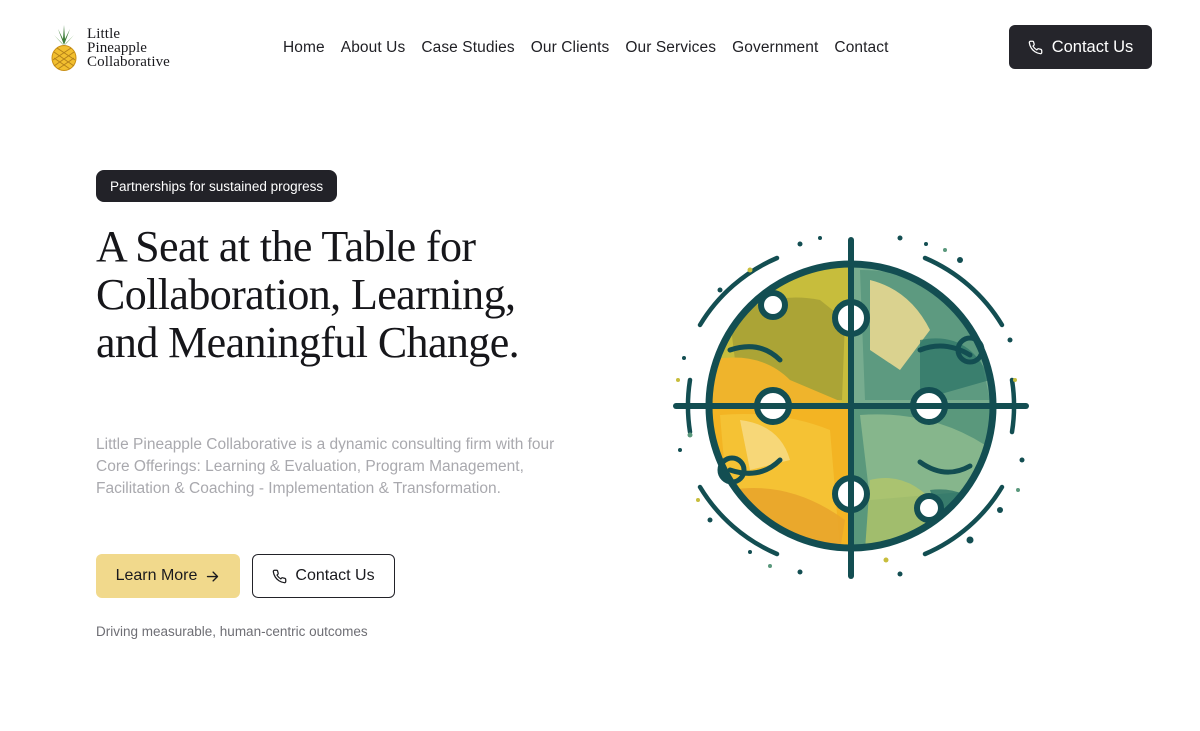  I want to click on brand-line-1: Little, so click(104, 34).